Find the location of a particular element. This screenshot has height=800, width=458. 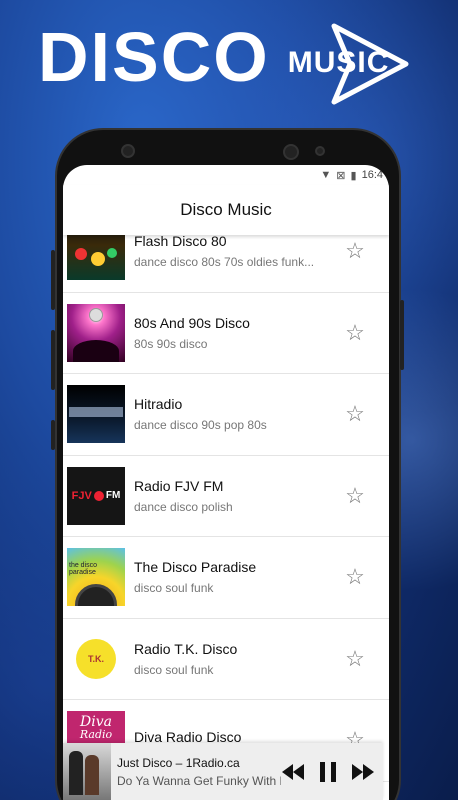

promo-title-big: DISCO is located at coordinates (154, 57).